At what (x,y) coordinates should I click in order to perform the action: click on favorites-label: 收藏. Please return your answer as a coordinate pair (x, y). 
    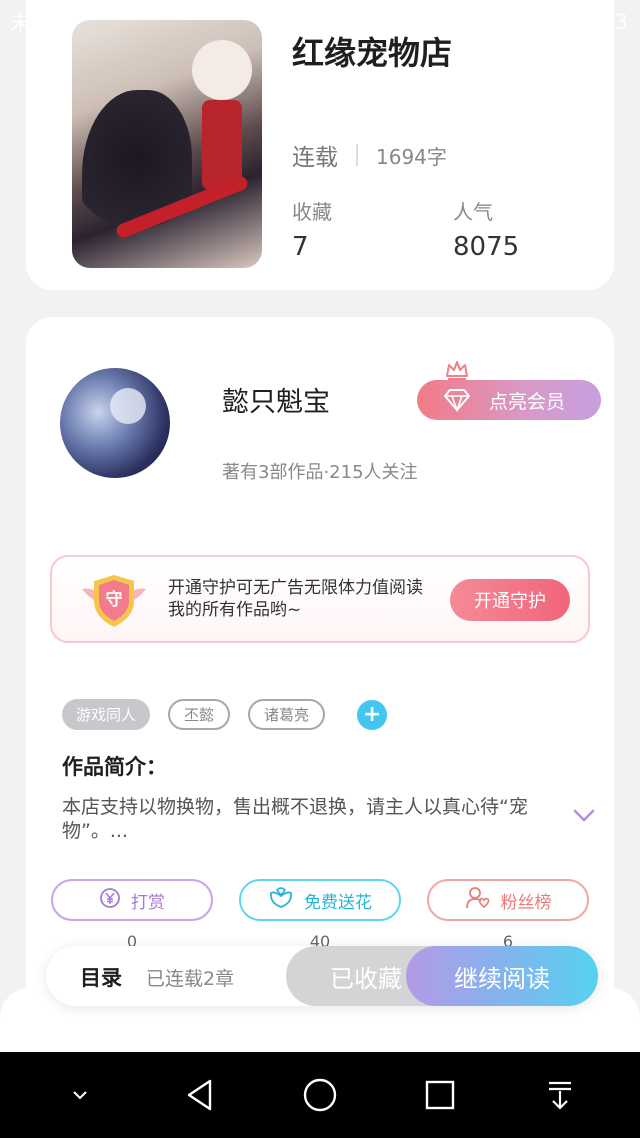
    Looking at the image, I should click on (312, 212).